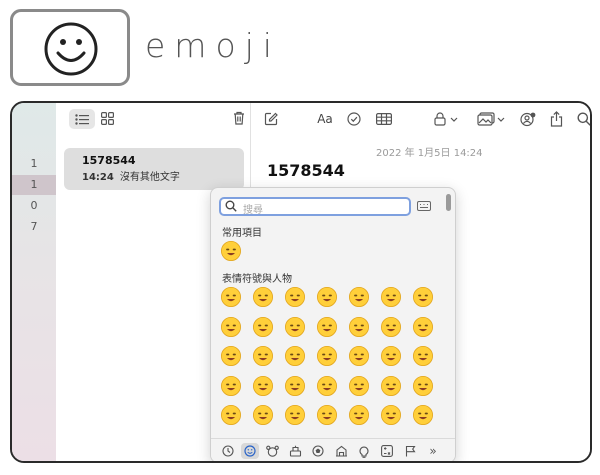  Describe the element at coordinates (391, 356) in the screenshot. I see `emoji-button: 😗` at that location.